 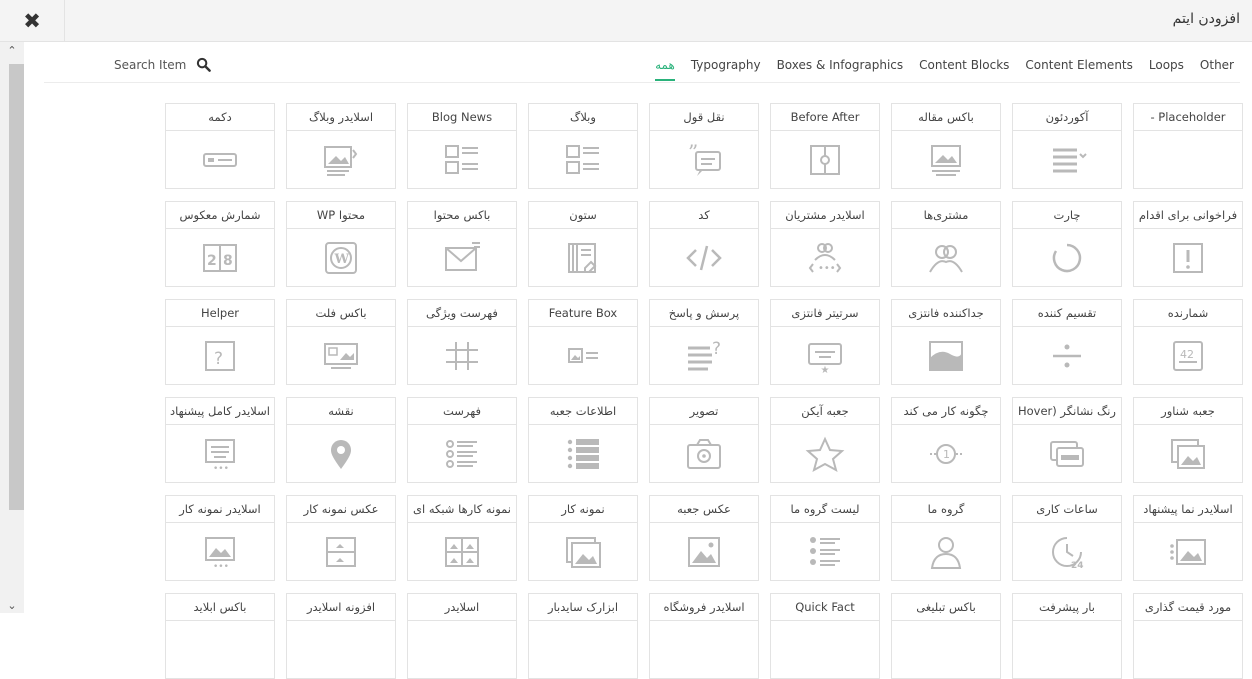 I want to click on element-card-label: Quick Fact, so click(x=825, y=607).